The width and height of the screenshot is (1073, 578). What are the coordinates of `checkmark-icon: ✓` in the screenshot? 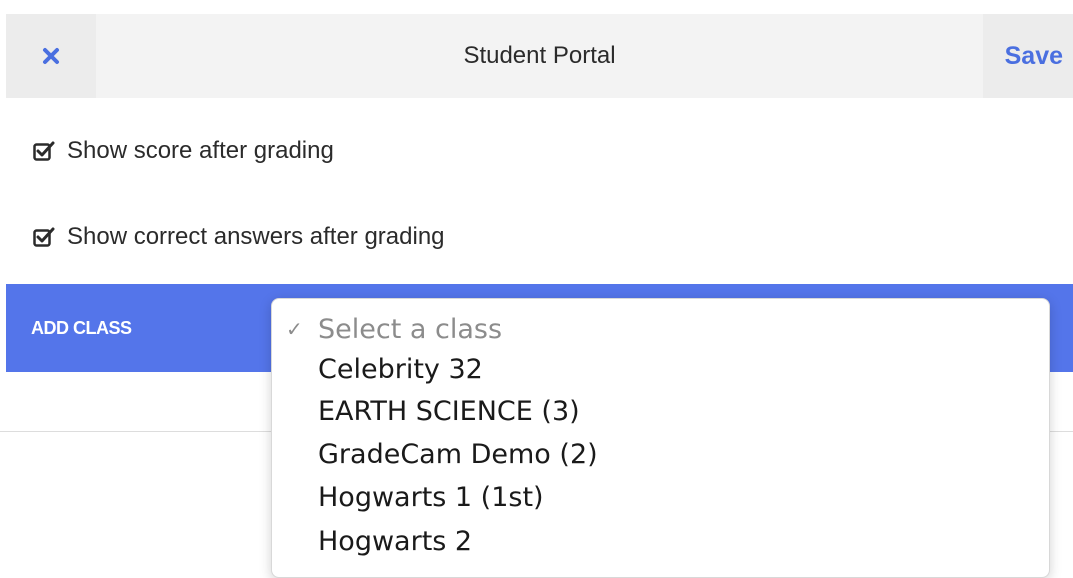 It's located at (294, 330).